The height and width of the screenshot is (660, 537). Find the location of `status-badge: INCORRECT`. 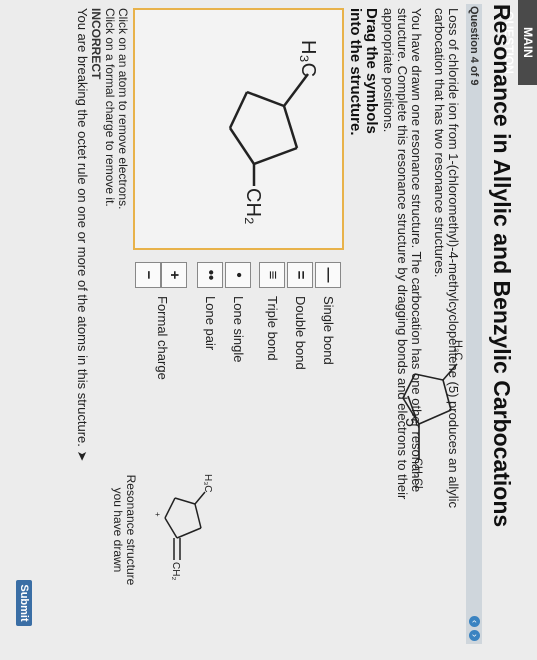

status-badge: INCORRECT is located at coordinates (96, 44).